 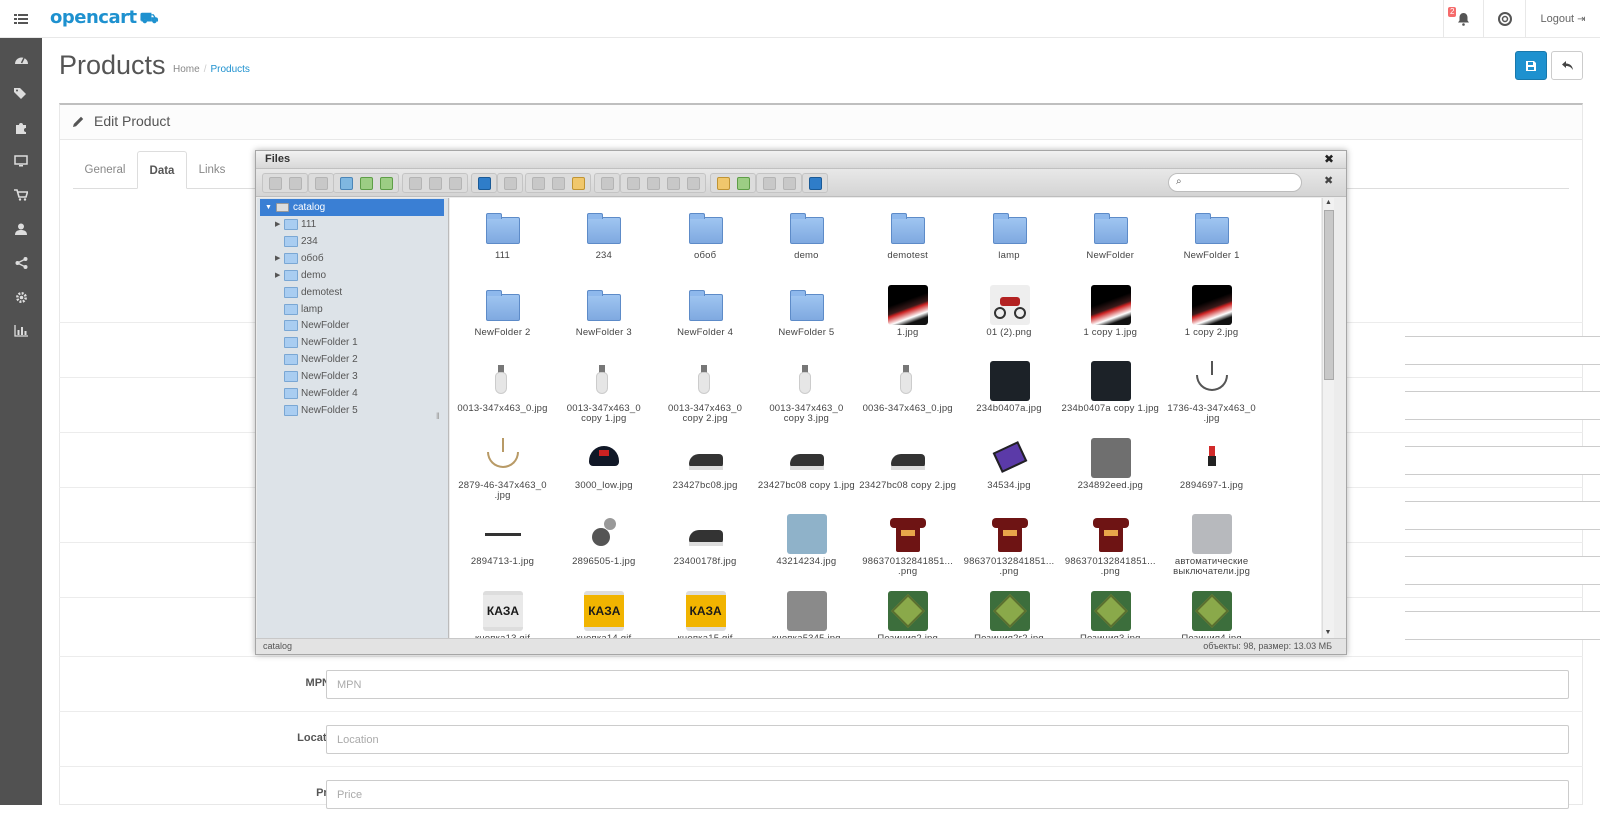 What do you see at coordinates (353, 292) in the screenshot?
I see `tree-item: demotest` at bounding box center [353, 292].